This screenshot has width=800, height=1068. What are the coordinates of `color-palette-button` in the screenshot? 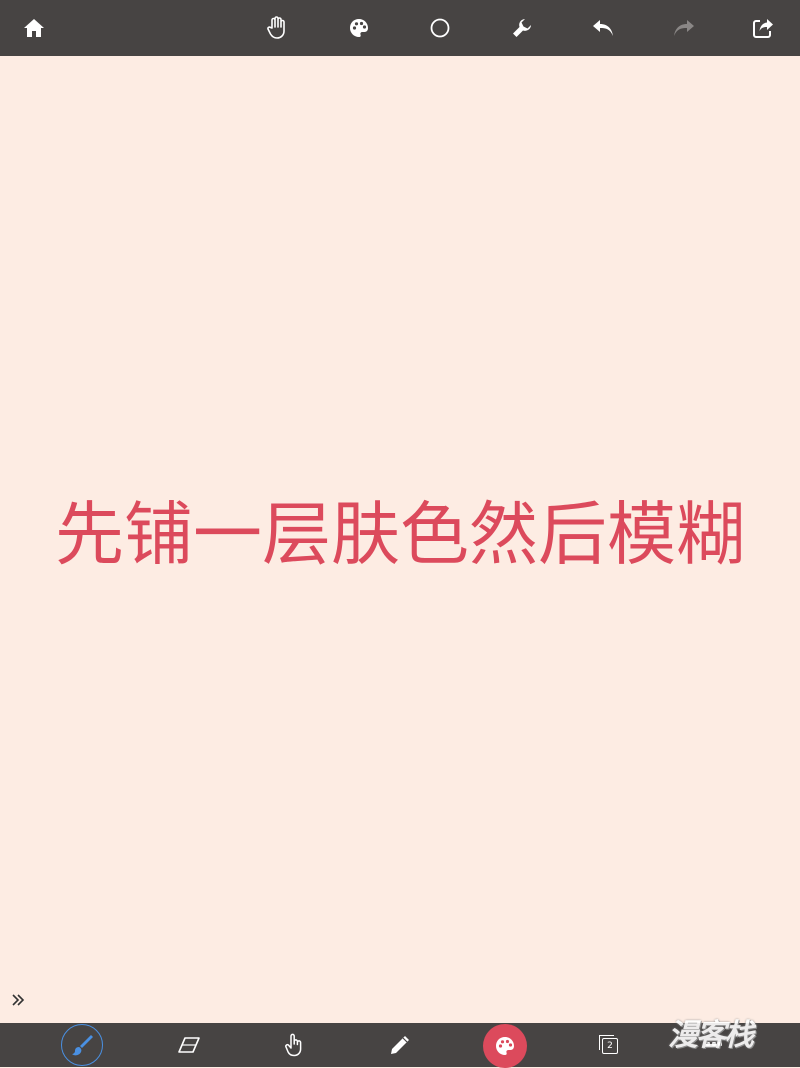 It's located at (359, 28).